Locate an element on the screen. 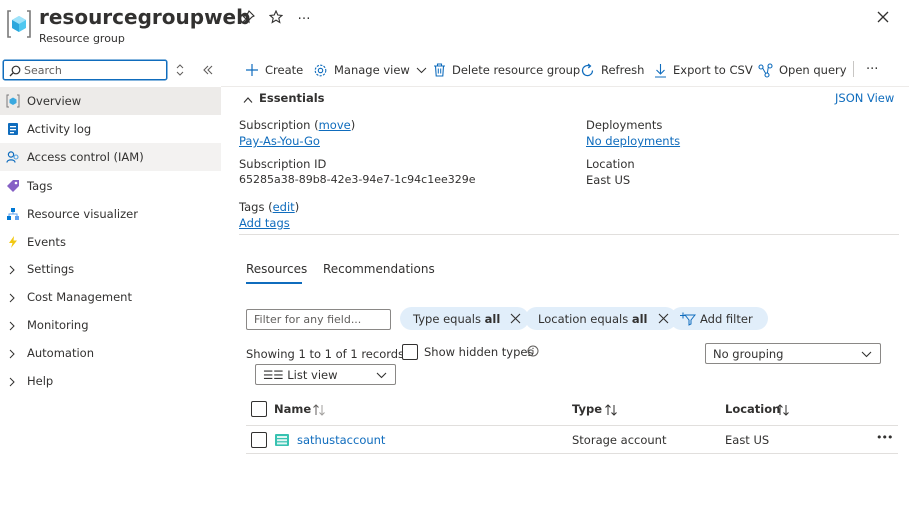 Image resolution: width=909 pixels, height=528 pixels. filter-box is located at coordinates (318, 319).